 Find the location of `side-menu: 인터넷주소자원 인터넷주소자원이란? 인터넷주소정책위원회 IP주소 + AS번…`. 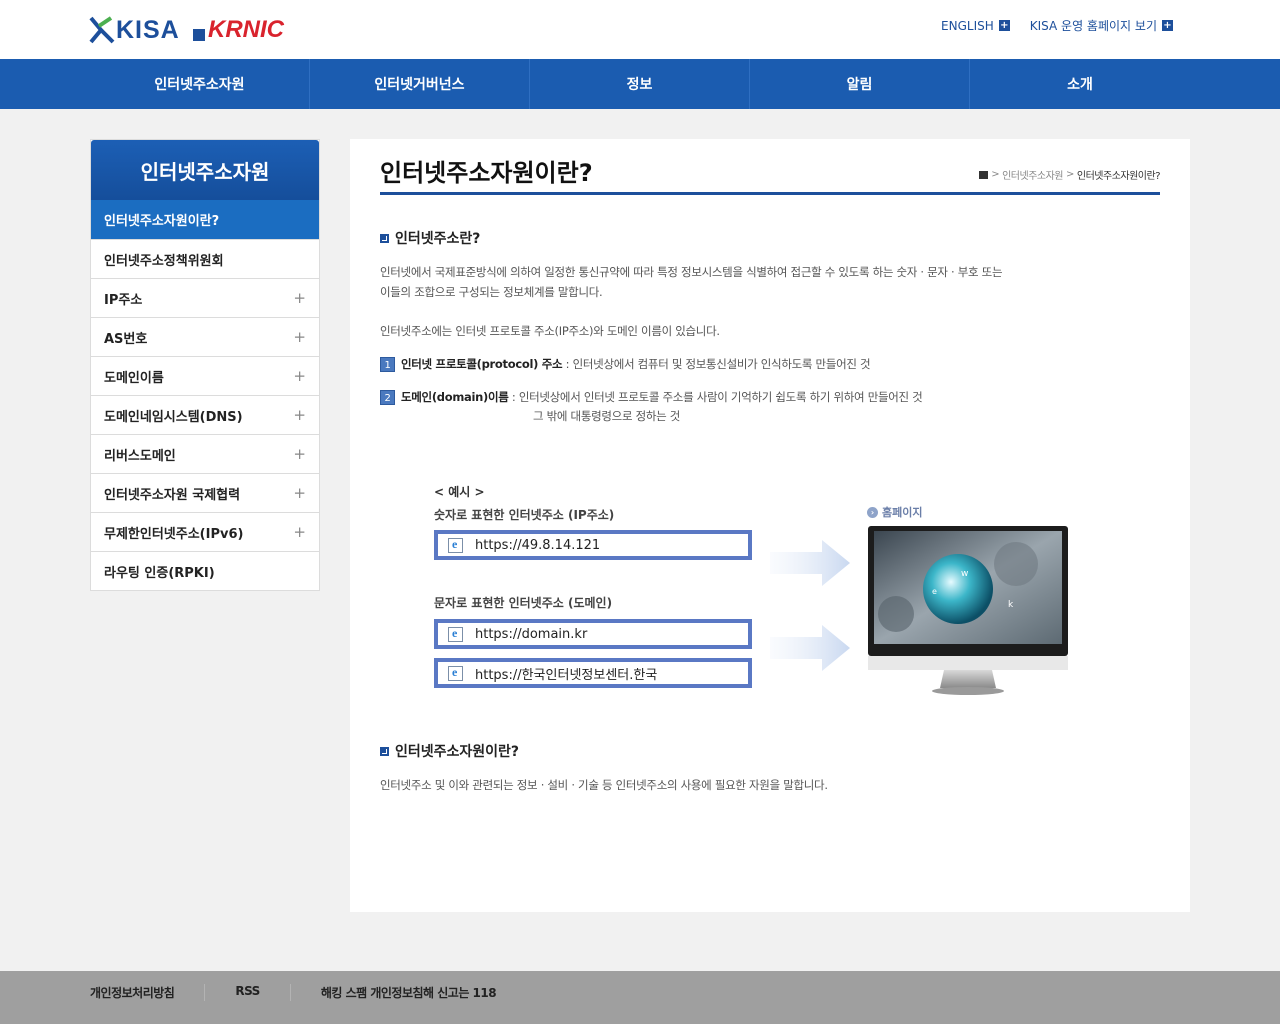

side-menu: 인터넷주소자원 인터넷주소자원이란? 인터넷주소정책위원회 IP주소 + AS번… is located at coordinates (205, 365).